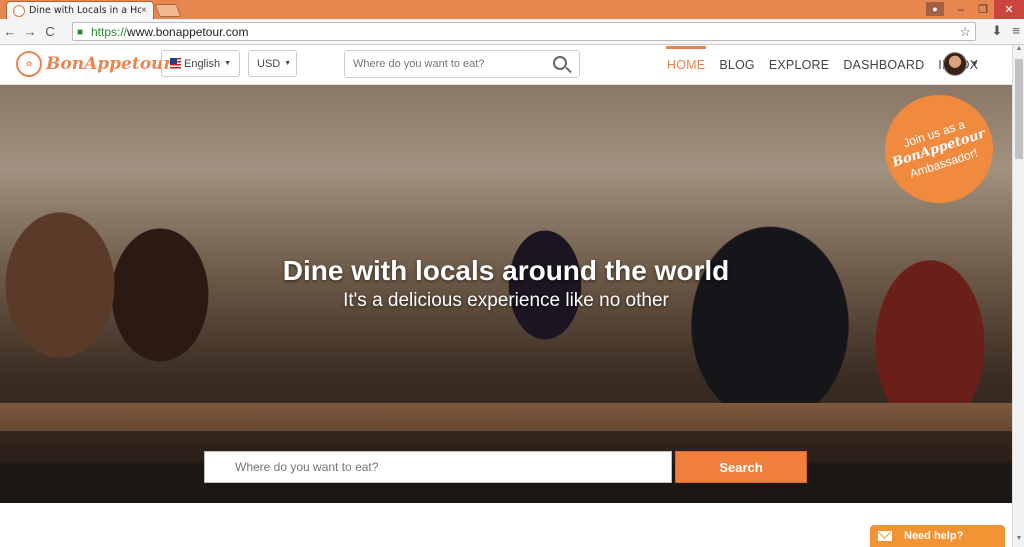 Image resolution: width=1024 pixels, height=547 pixels. What do you see at coordinates (29, 64) in the screenshot?
I see `logo-plate-icon: ✿` at bounding box center [29, 64].